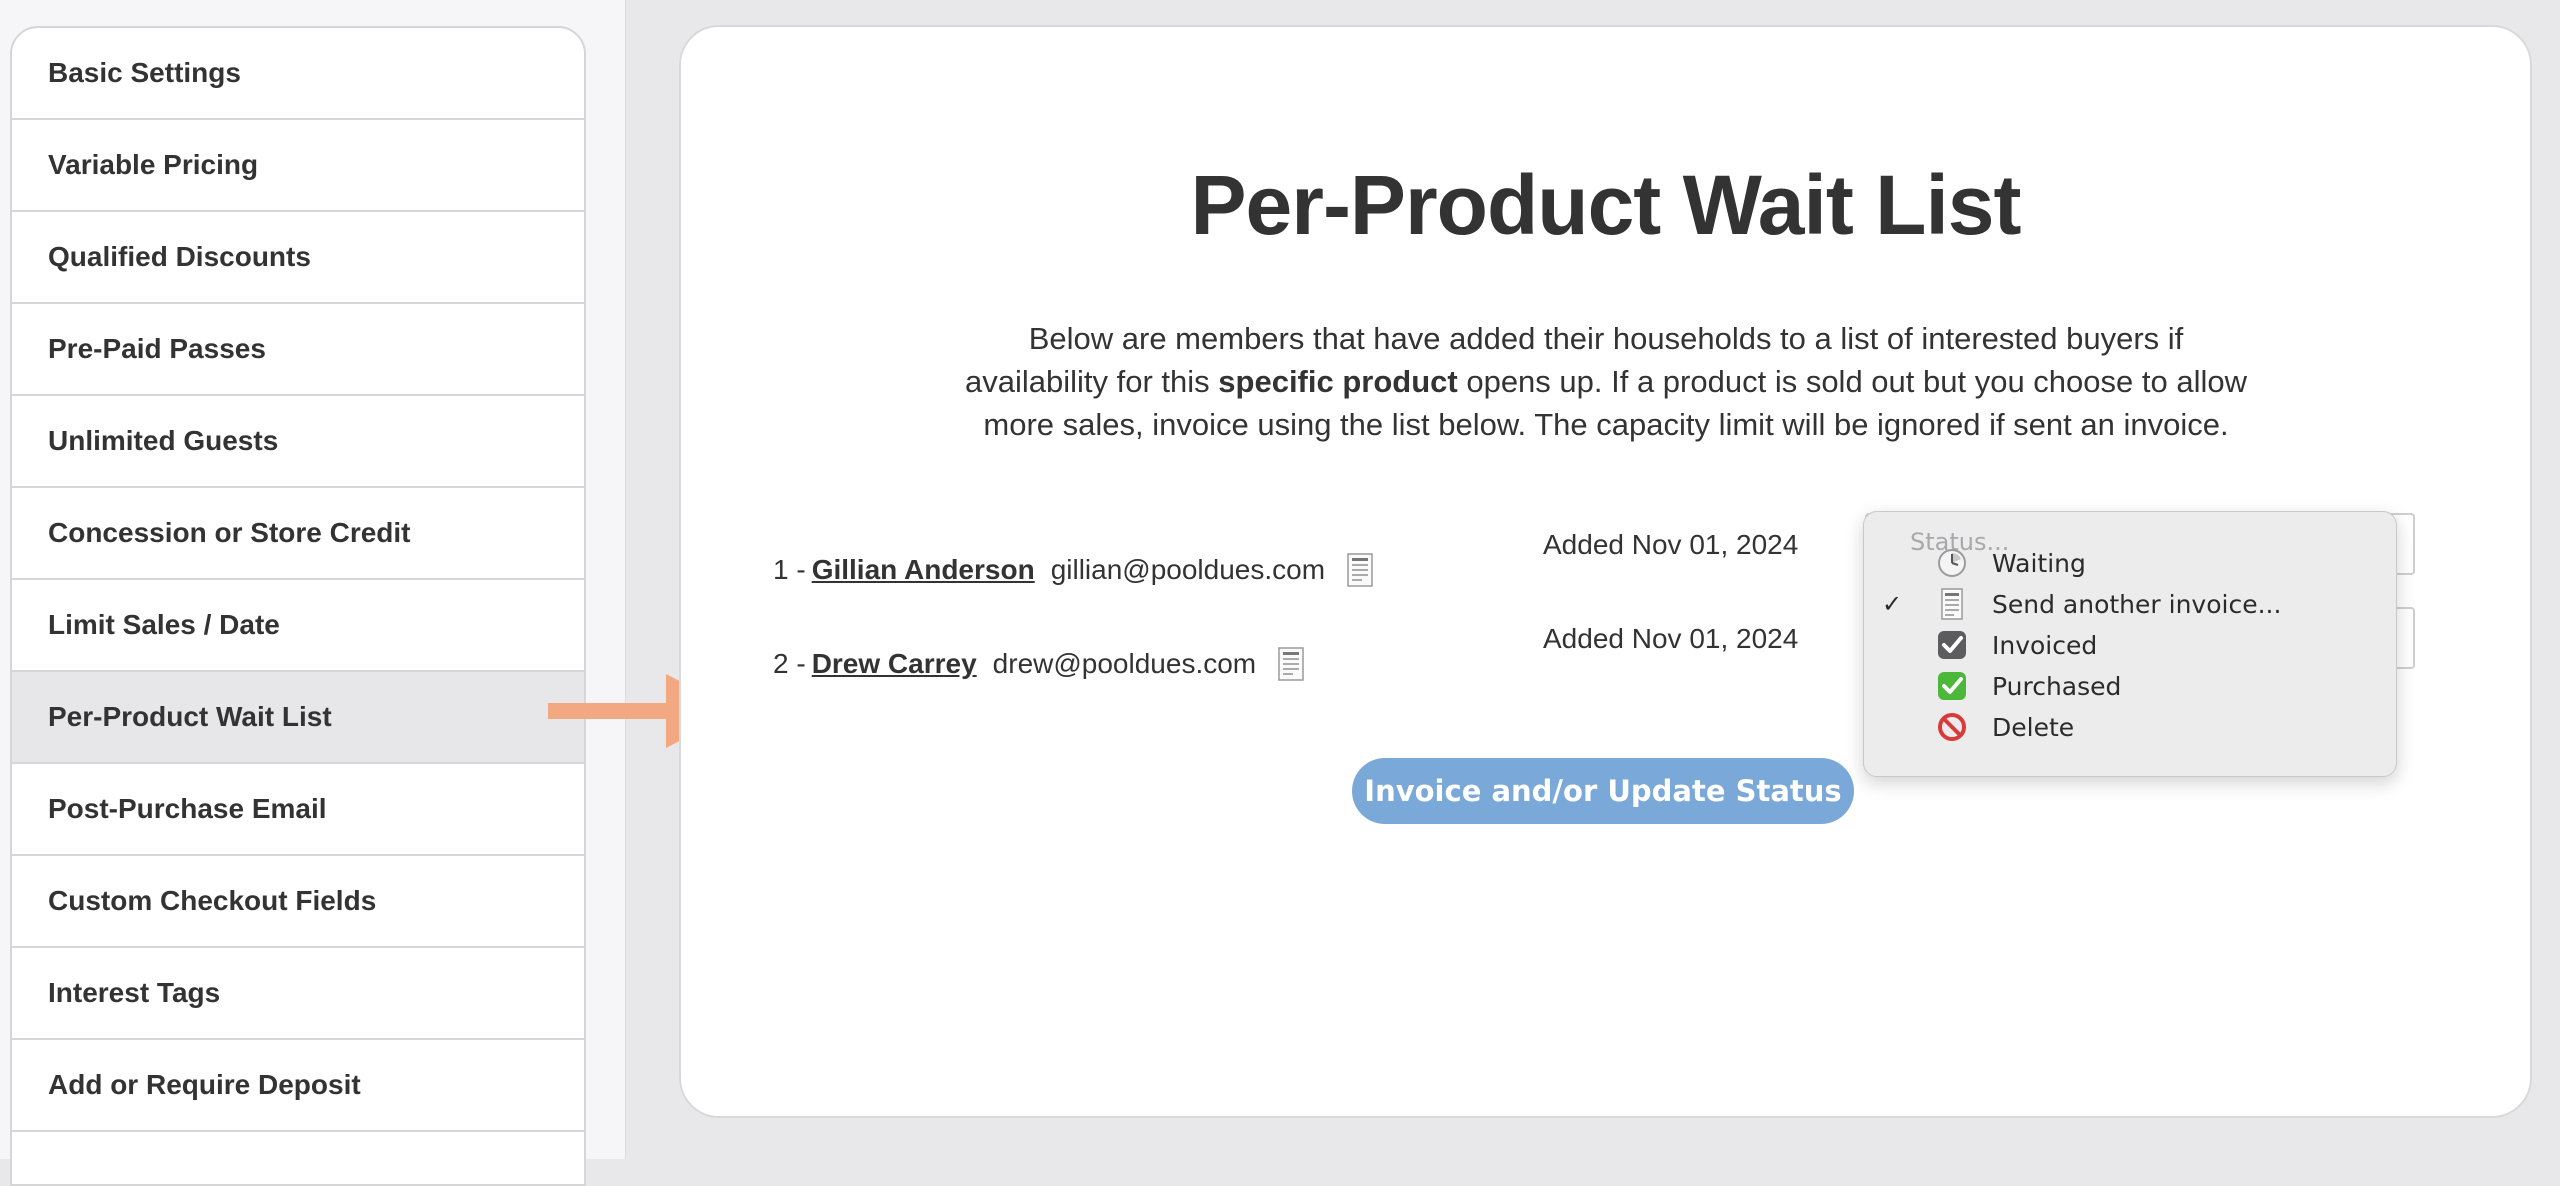  What do you see at coordinates (2045, 645) in the screenshot?
I see `status-option-label: Invoiced` at bounding box center [2045, 645].